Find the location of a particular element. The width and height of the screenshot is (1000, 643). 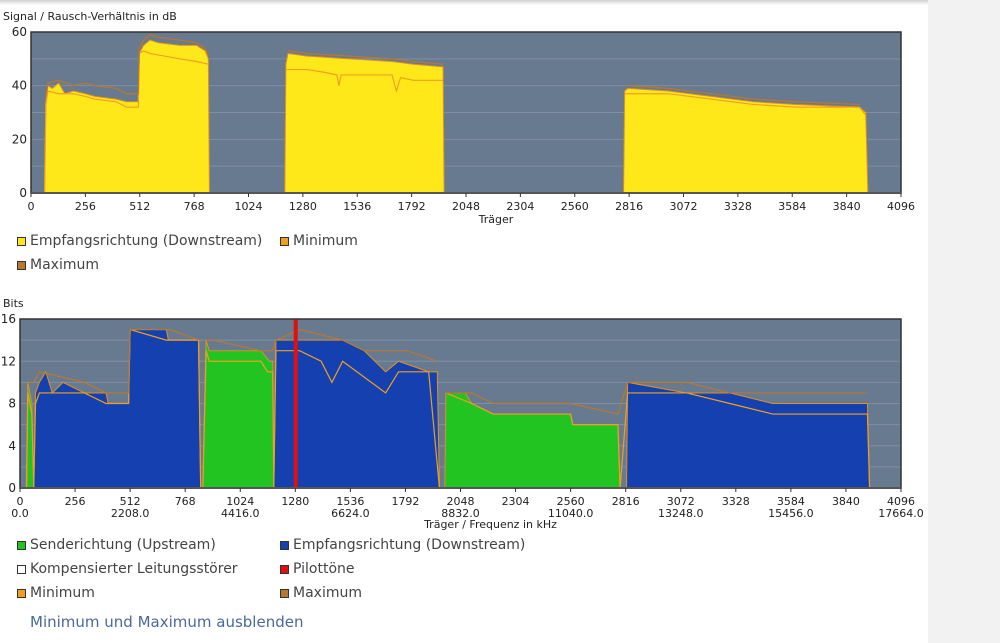

x-tick-label: 256 is located at coordinates (75, 501).